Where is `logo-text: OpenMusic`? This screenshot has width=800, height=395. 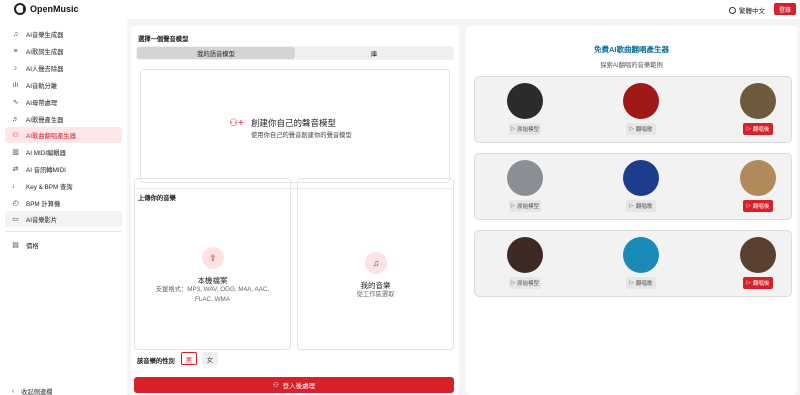
logo-text: OpenMusic is located at coordinates (54, 9).